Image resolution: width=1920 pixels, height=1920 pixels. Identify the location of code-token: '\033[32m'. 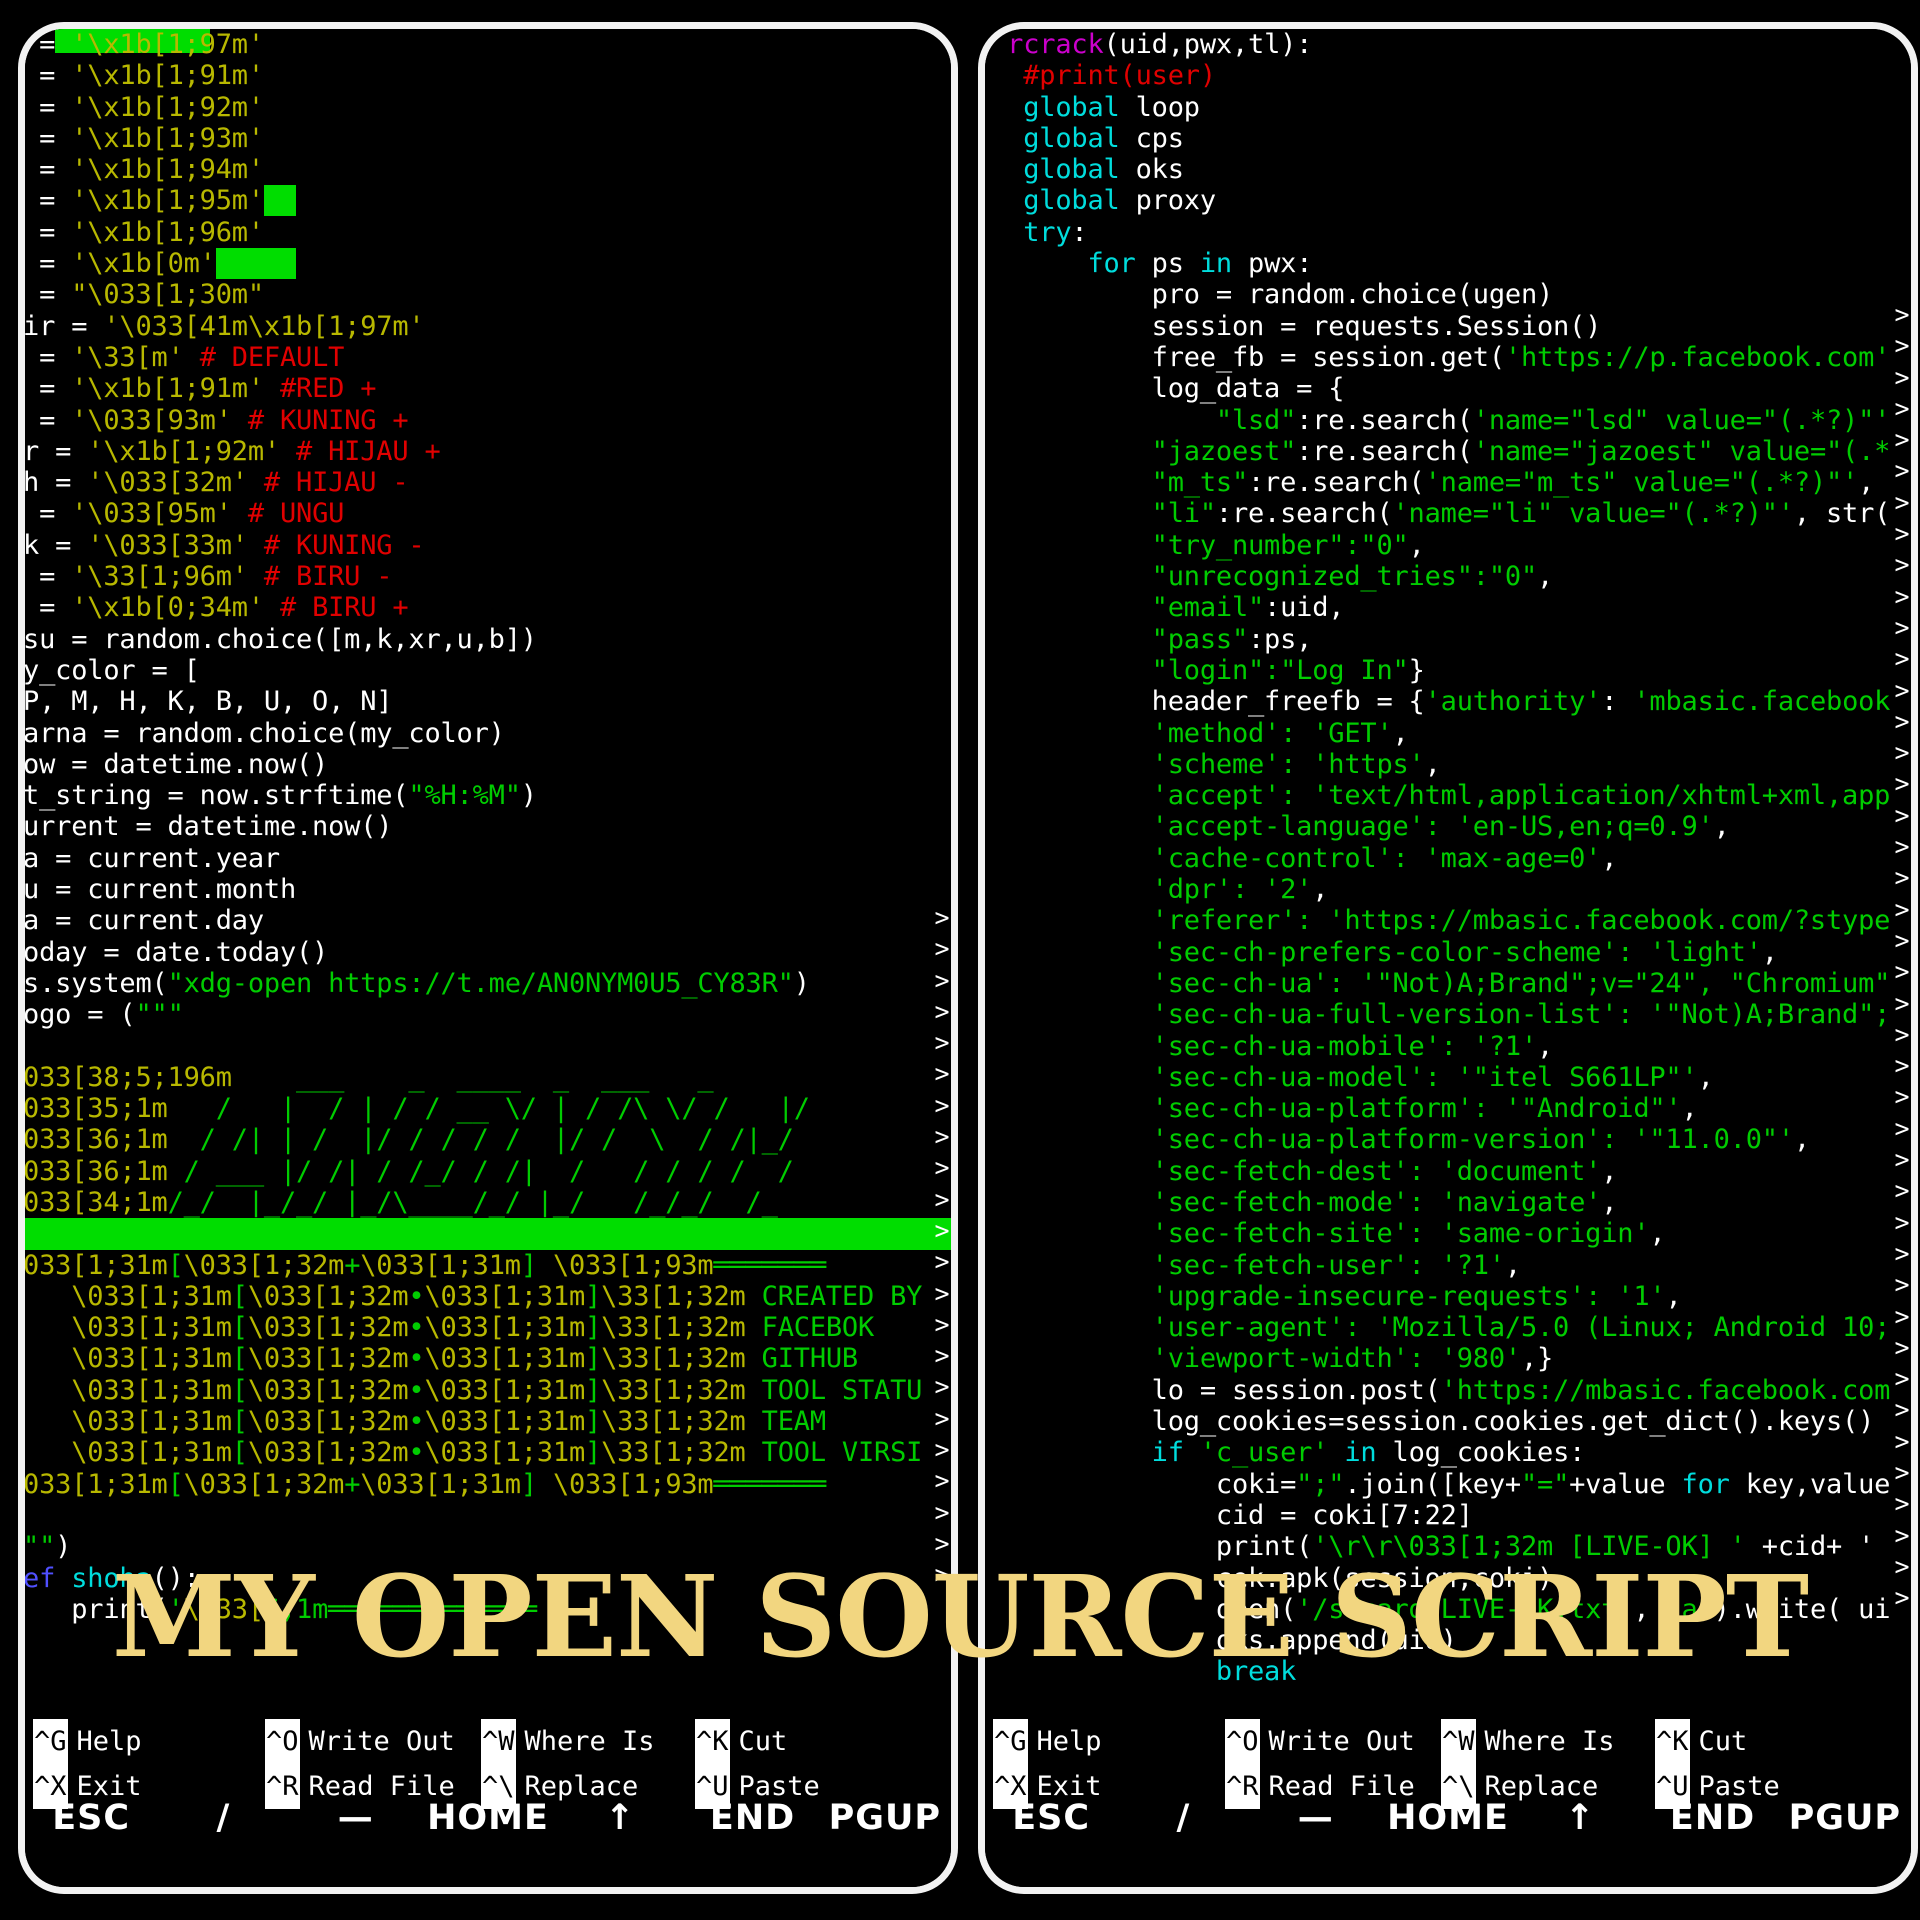
(167, 483).